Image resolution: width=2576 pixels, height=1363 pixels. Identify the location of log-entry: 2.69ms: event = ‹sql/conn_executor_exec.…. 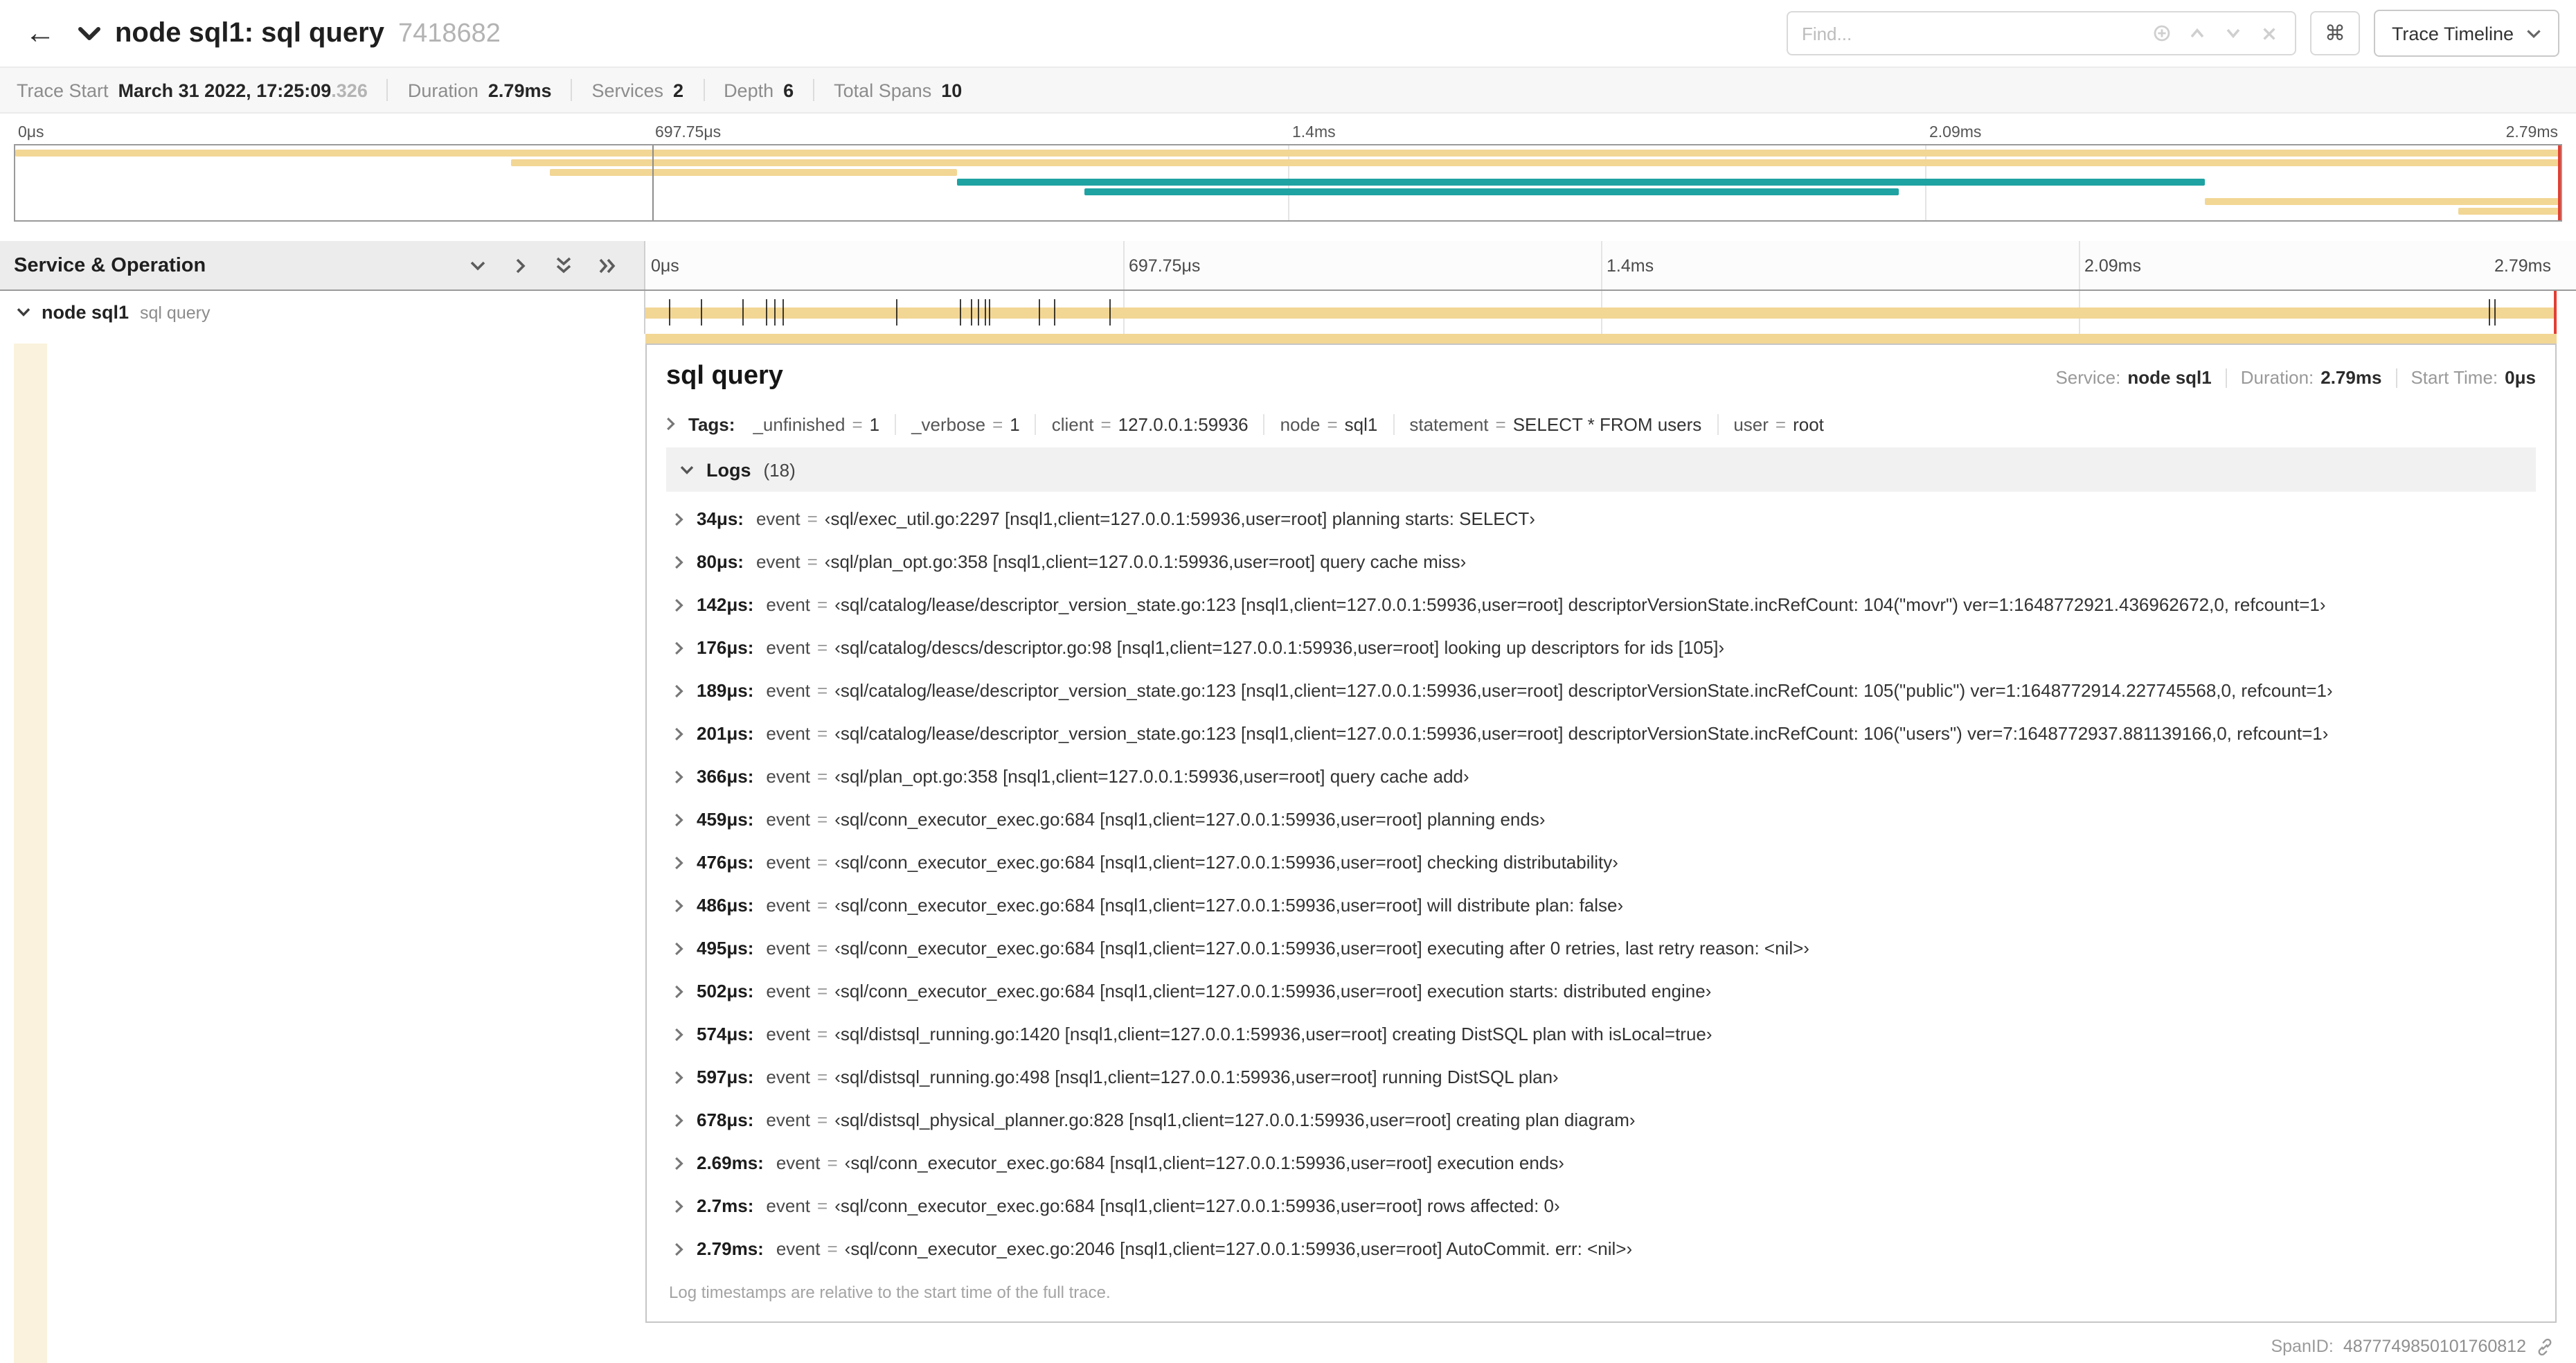
(1601, 1163).